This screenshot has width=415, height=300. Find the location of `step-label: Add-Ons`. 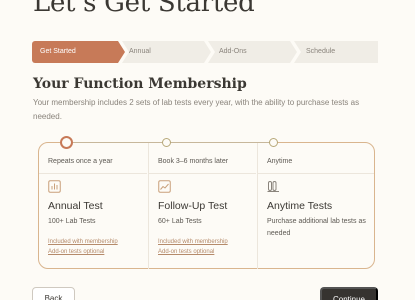

step-label: Add-Ons is located at coordinates (233, 51).